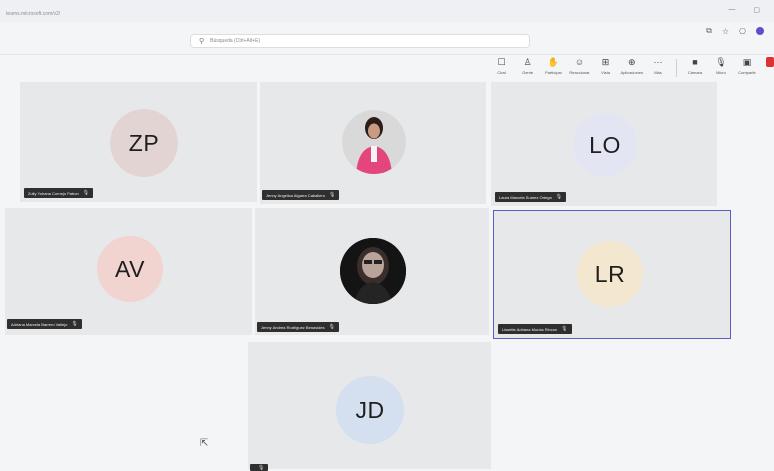 The width and height of the screenshot is (774, 471). I want to click on emoji-icon: ☺, so click(579, 62).